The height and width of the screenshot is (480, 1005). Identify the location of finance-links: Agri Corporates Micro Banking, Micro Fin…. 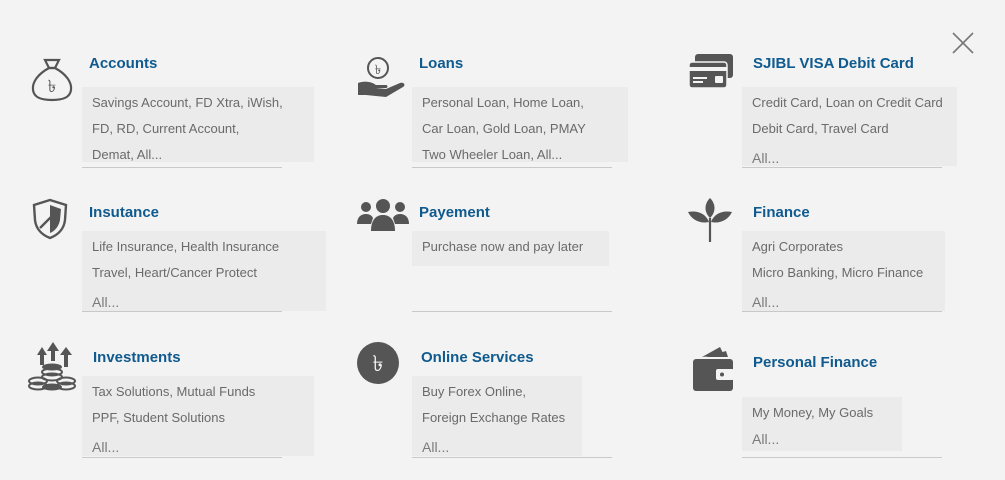
(843, 271).